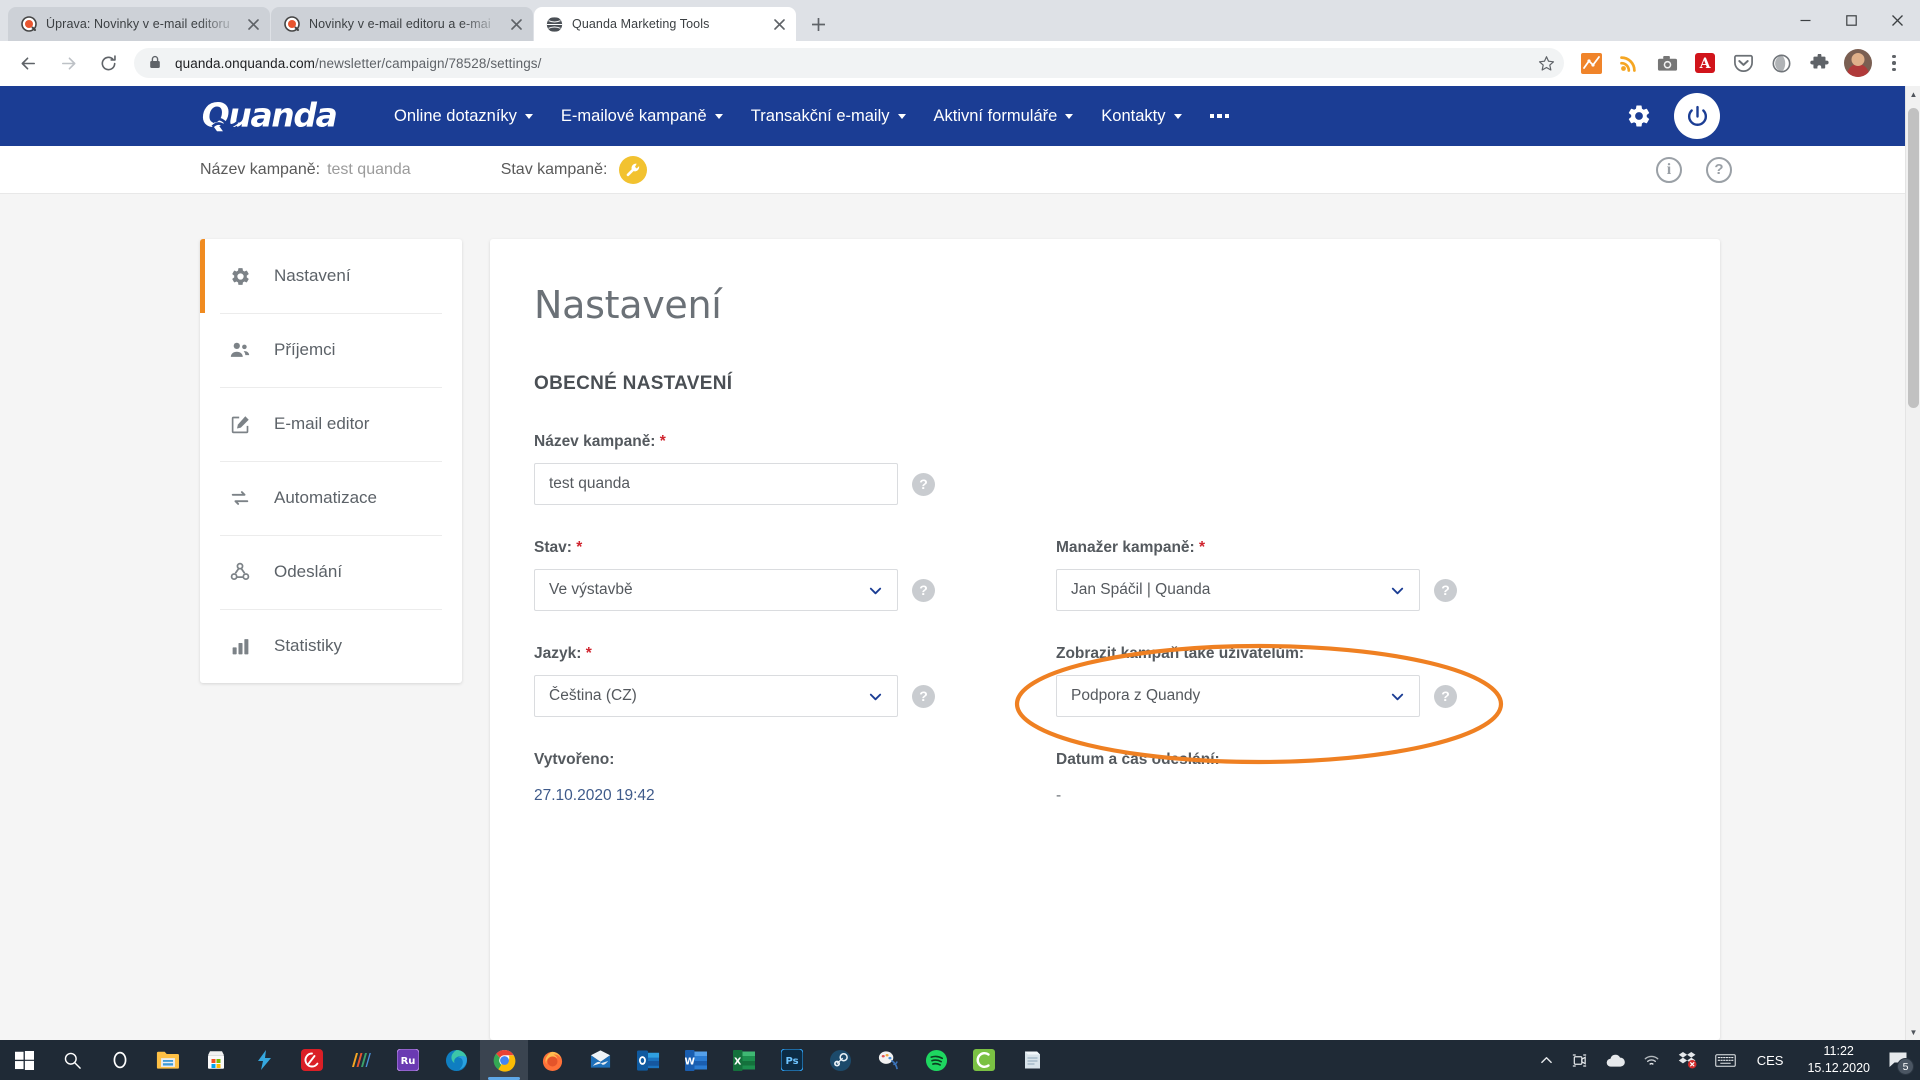 The width and height of the screenshot is (1920, 1080). Describe the element at coordinates (1913, 94) in the screenshot. I see `scroll-up-arrow-icon: ▲` at that location.